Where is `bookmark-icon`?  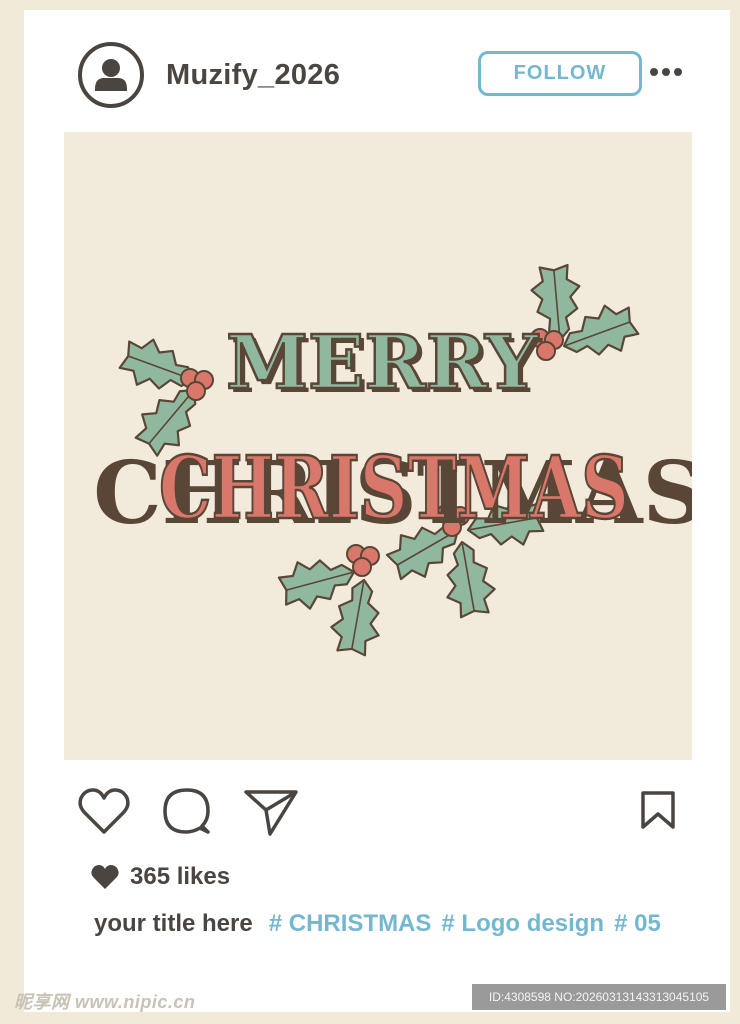 bookmark-icon is located at coordinates (658, 810).